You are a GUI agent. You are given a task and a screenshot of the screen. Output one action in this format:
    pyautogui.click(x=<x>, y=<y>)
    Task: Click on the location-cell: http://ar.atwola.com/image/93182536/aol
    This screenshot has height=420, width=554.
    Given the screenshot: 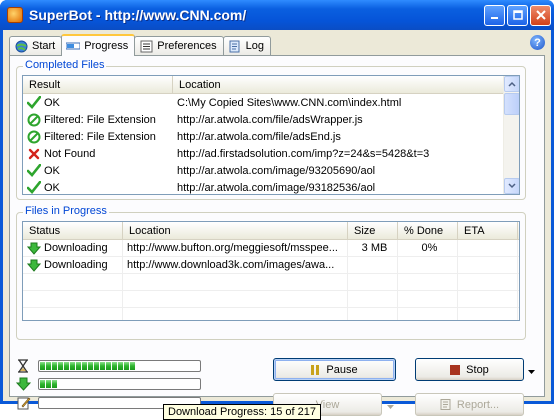 What is the action you would take?
    pyautogui.click(x=276, y=187)
    